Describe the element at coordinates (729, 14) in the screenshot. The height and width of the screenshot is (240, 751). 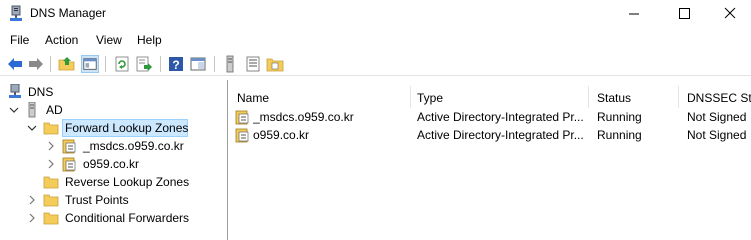
I see `close-icon` at that location.